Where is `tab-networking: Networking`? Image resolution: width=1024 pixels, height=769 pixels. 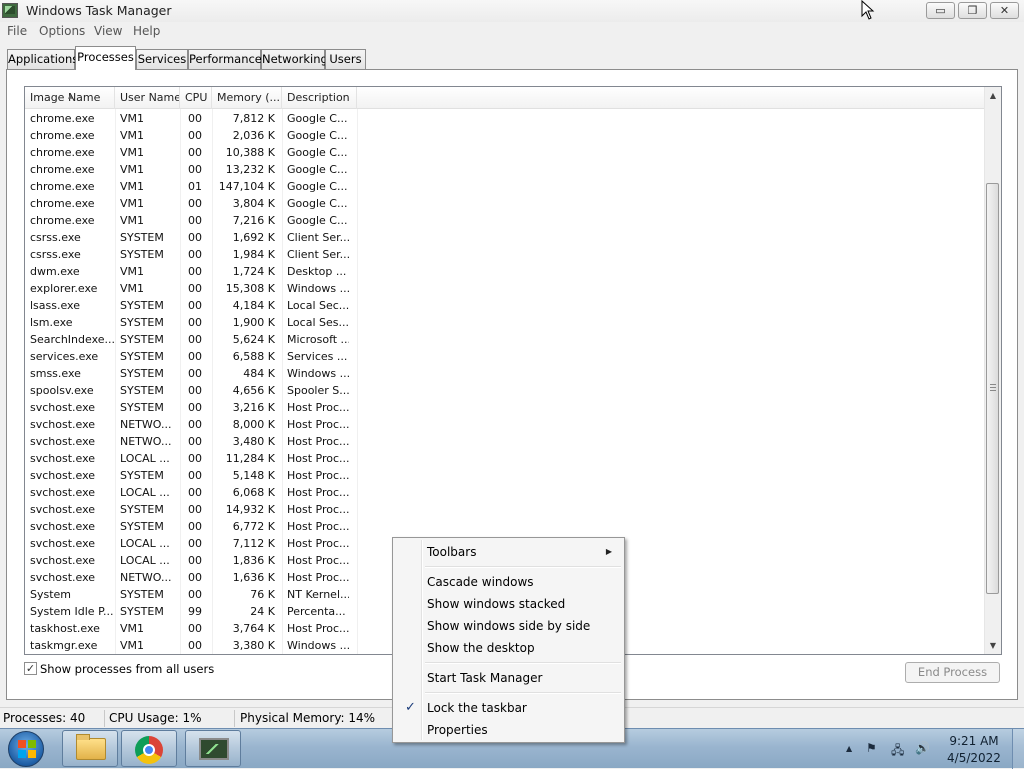 tab-networking: Networking is located at coordinates (294, 59).